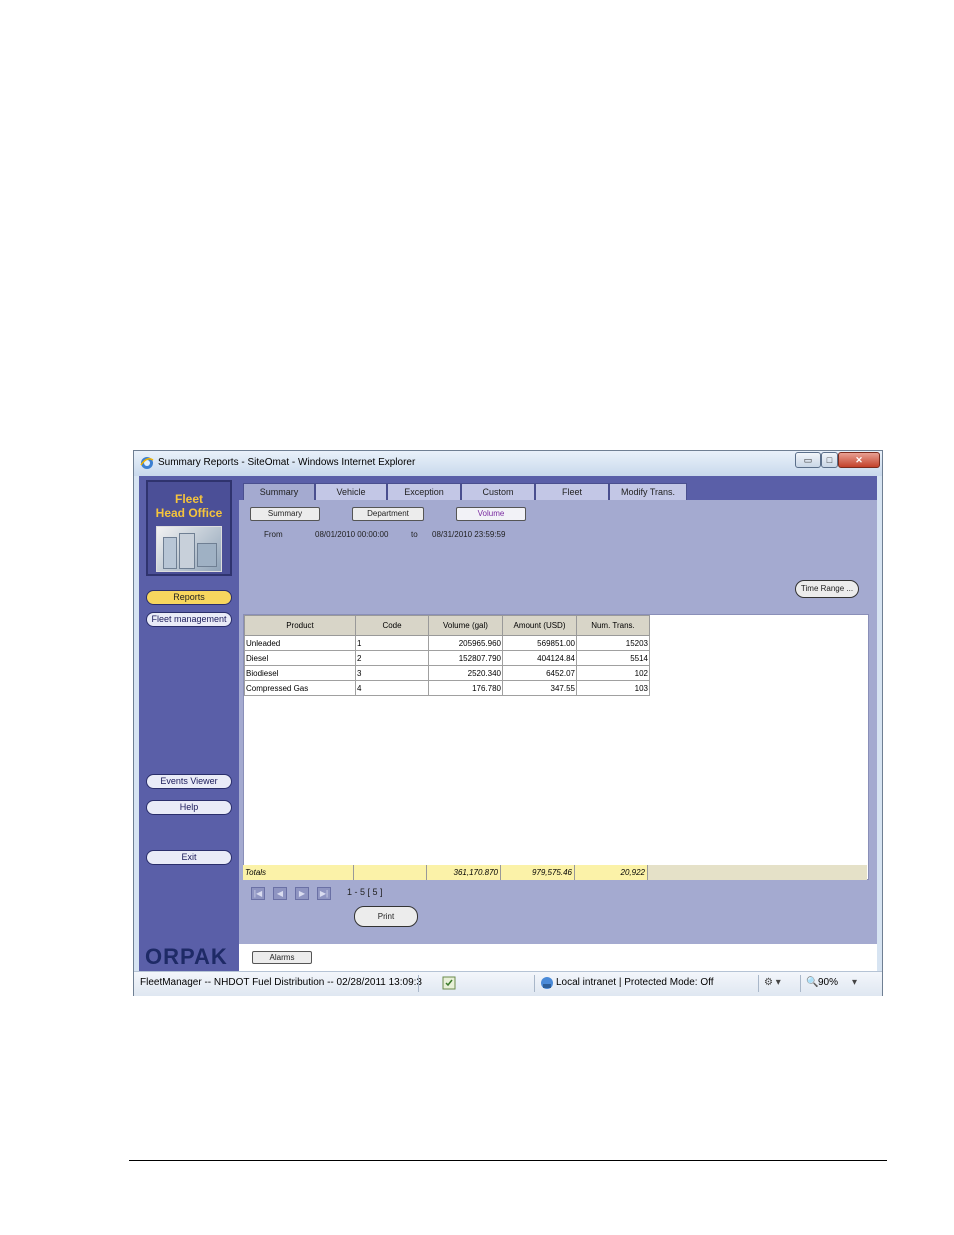 The width and height of the screenshot is (954, 1235). What do you see at coordinates (298, 872) in the screenshot?
I see `totals-label: Totals` at bounding box center [298, 872].